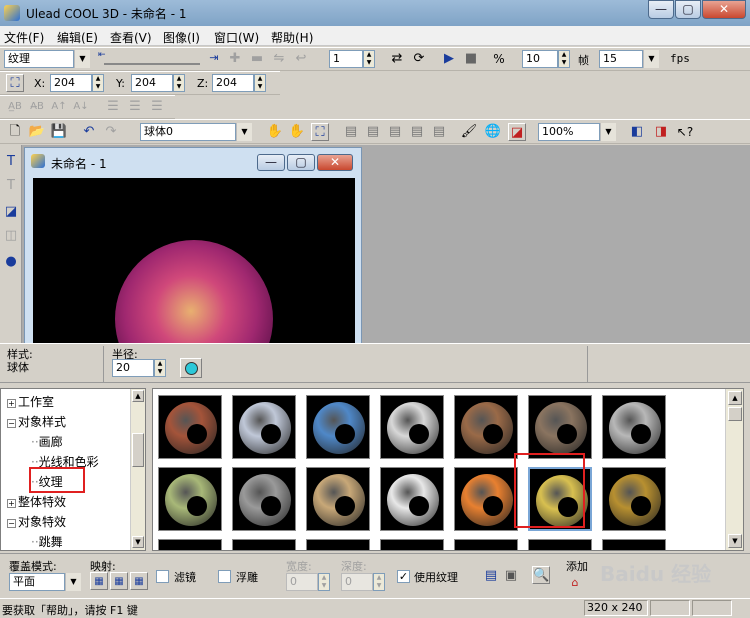 Image resolution: width=750 pixels, height=618 pixels. I want to click on fps-field: 15, so click(621, 59).